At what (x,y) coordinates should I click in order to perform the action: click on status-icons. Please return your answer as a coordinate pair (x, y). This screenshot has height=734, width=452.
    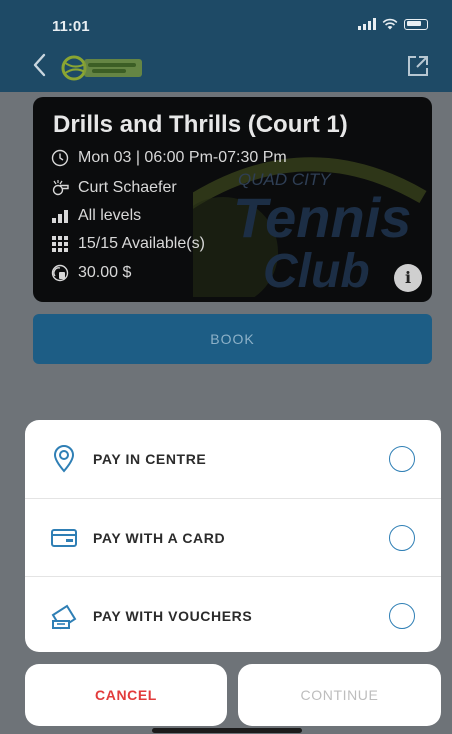
    Looking at the image, I should click on (393, 24).